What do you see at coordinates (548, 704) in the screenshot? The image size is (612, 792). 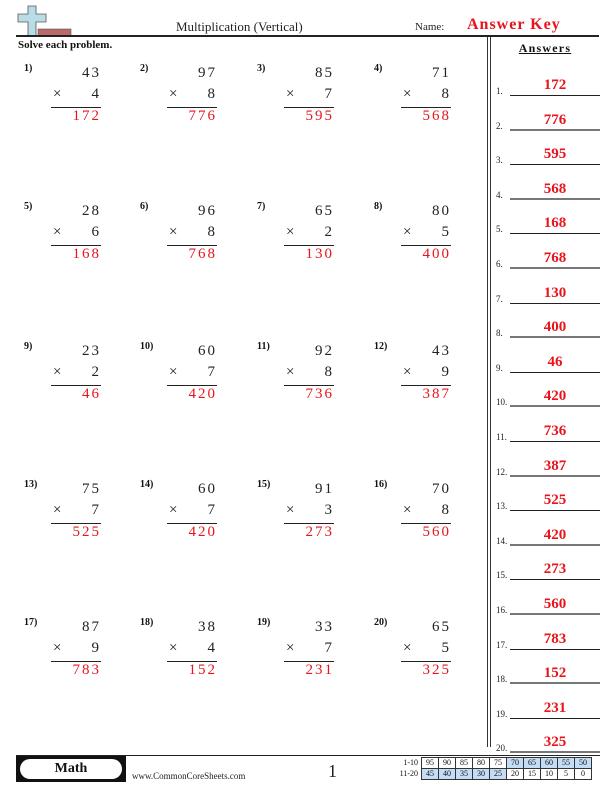 I see `answer-row: 19. 231` at bounding box center [548, 704].